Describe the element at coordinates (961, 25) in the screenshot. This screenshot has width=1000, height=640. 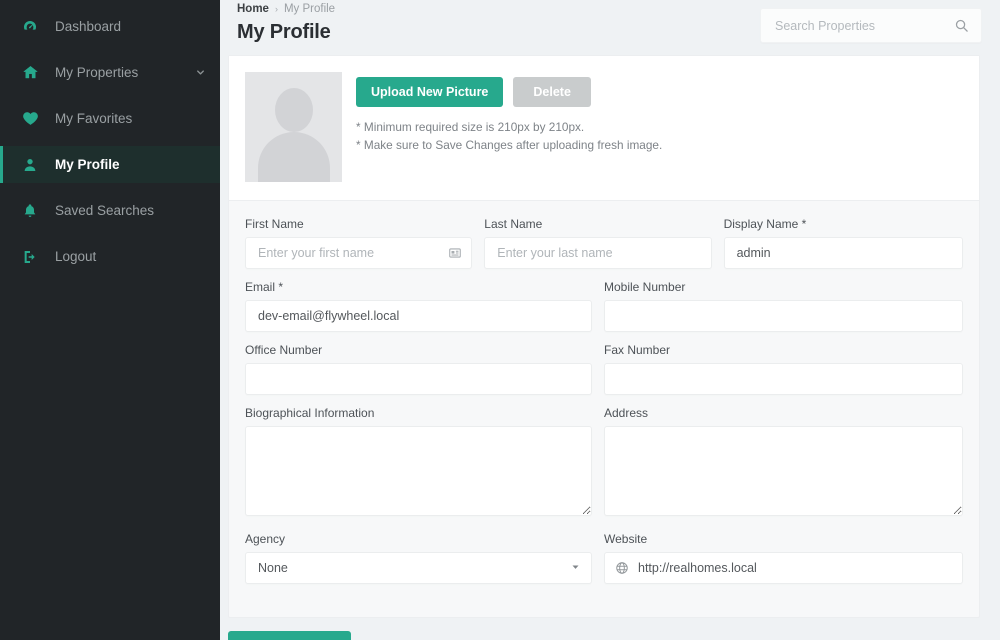
I see `search-icon` at that location.